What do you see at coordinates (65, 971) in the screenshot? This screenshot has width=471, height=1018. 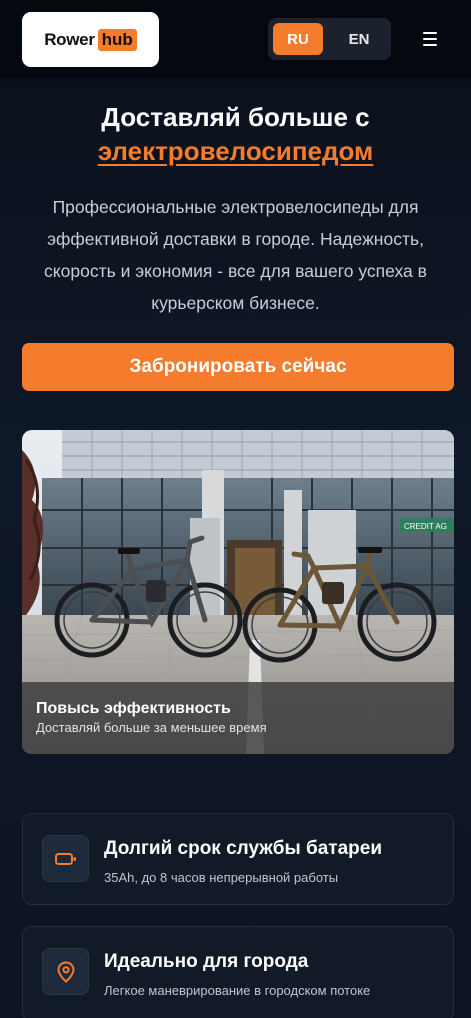 I see `map-pin-icon` at bounding box center [65, 971].